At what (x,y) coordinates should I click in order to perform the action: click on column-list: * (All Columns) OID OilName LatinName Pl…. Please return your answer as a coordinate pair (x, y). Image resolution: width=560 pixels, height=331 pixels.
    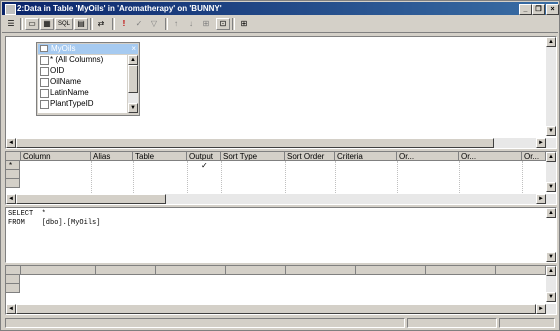
    Looking at the image, I should click on (82, 84).